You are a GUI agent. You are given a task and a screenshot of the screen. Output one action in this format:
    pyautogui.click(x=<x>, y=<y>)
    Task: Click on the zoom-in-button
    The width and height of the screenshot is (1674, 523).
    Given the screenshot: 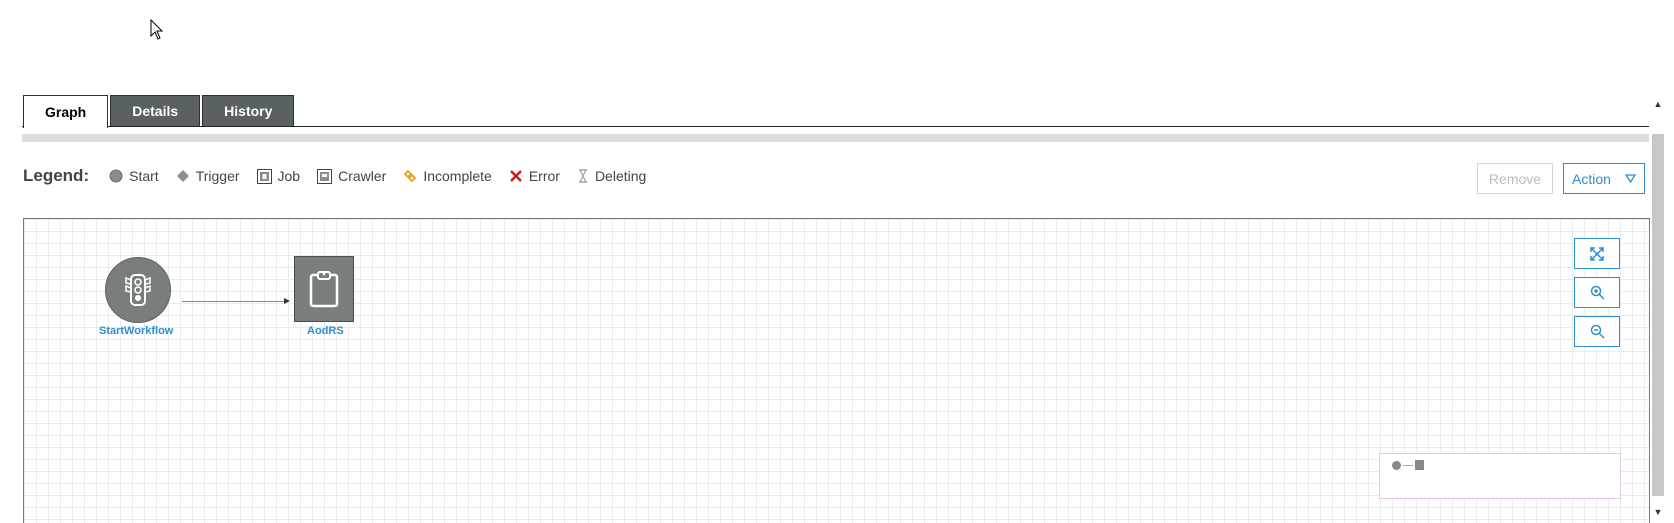 What is the action you would take?
    pyautogui.click(x=1597, y=292)
    